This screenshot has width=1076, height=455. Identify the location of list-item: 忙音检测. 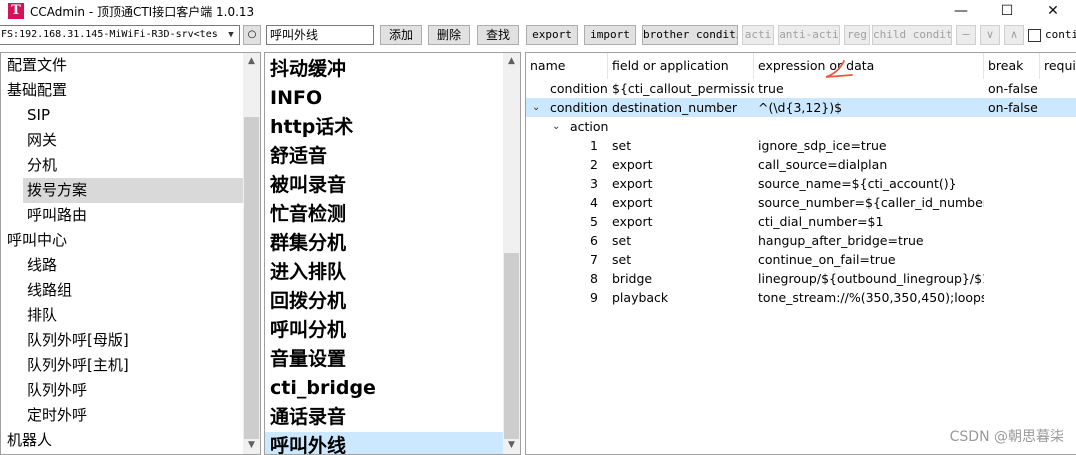
(384, 214).